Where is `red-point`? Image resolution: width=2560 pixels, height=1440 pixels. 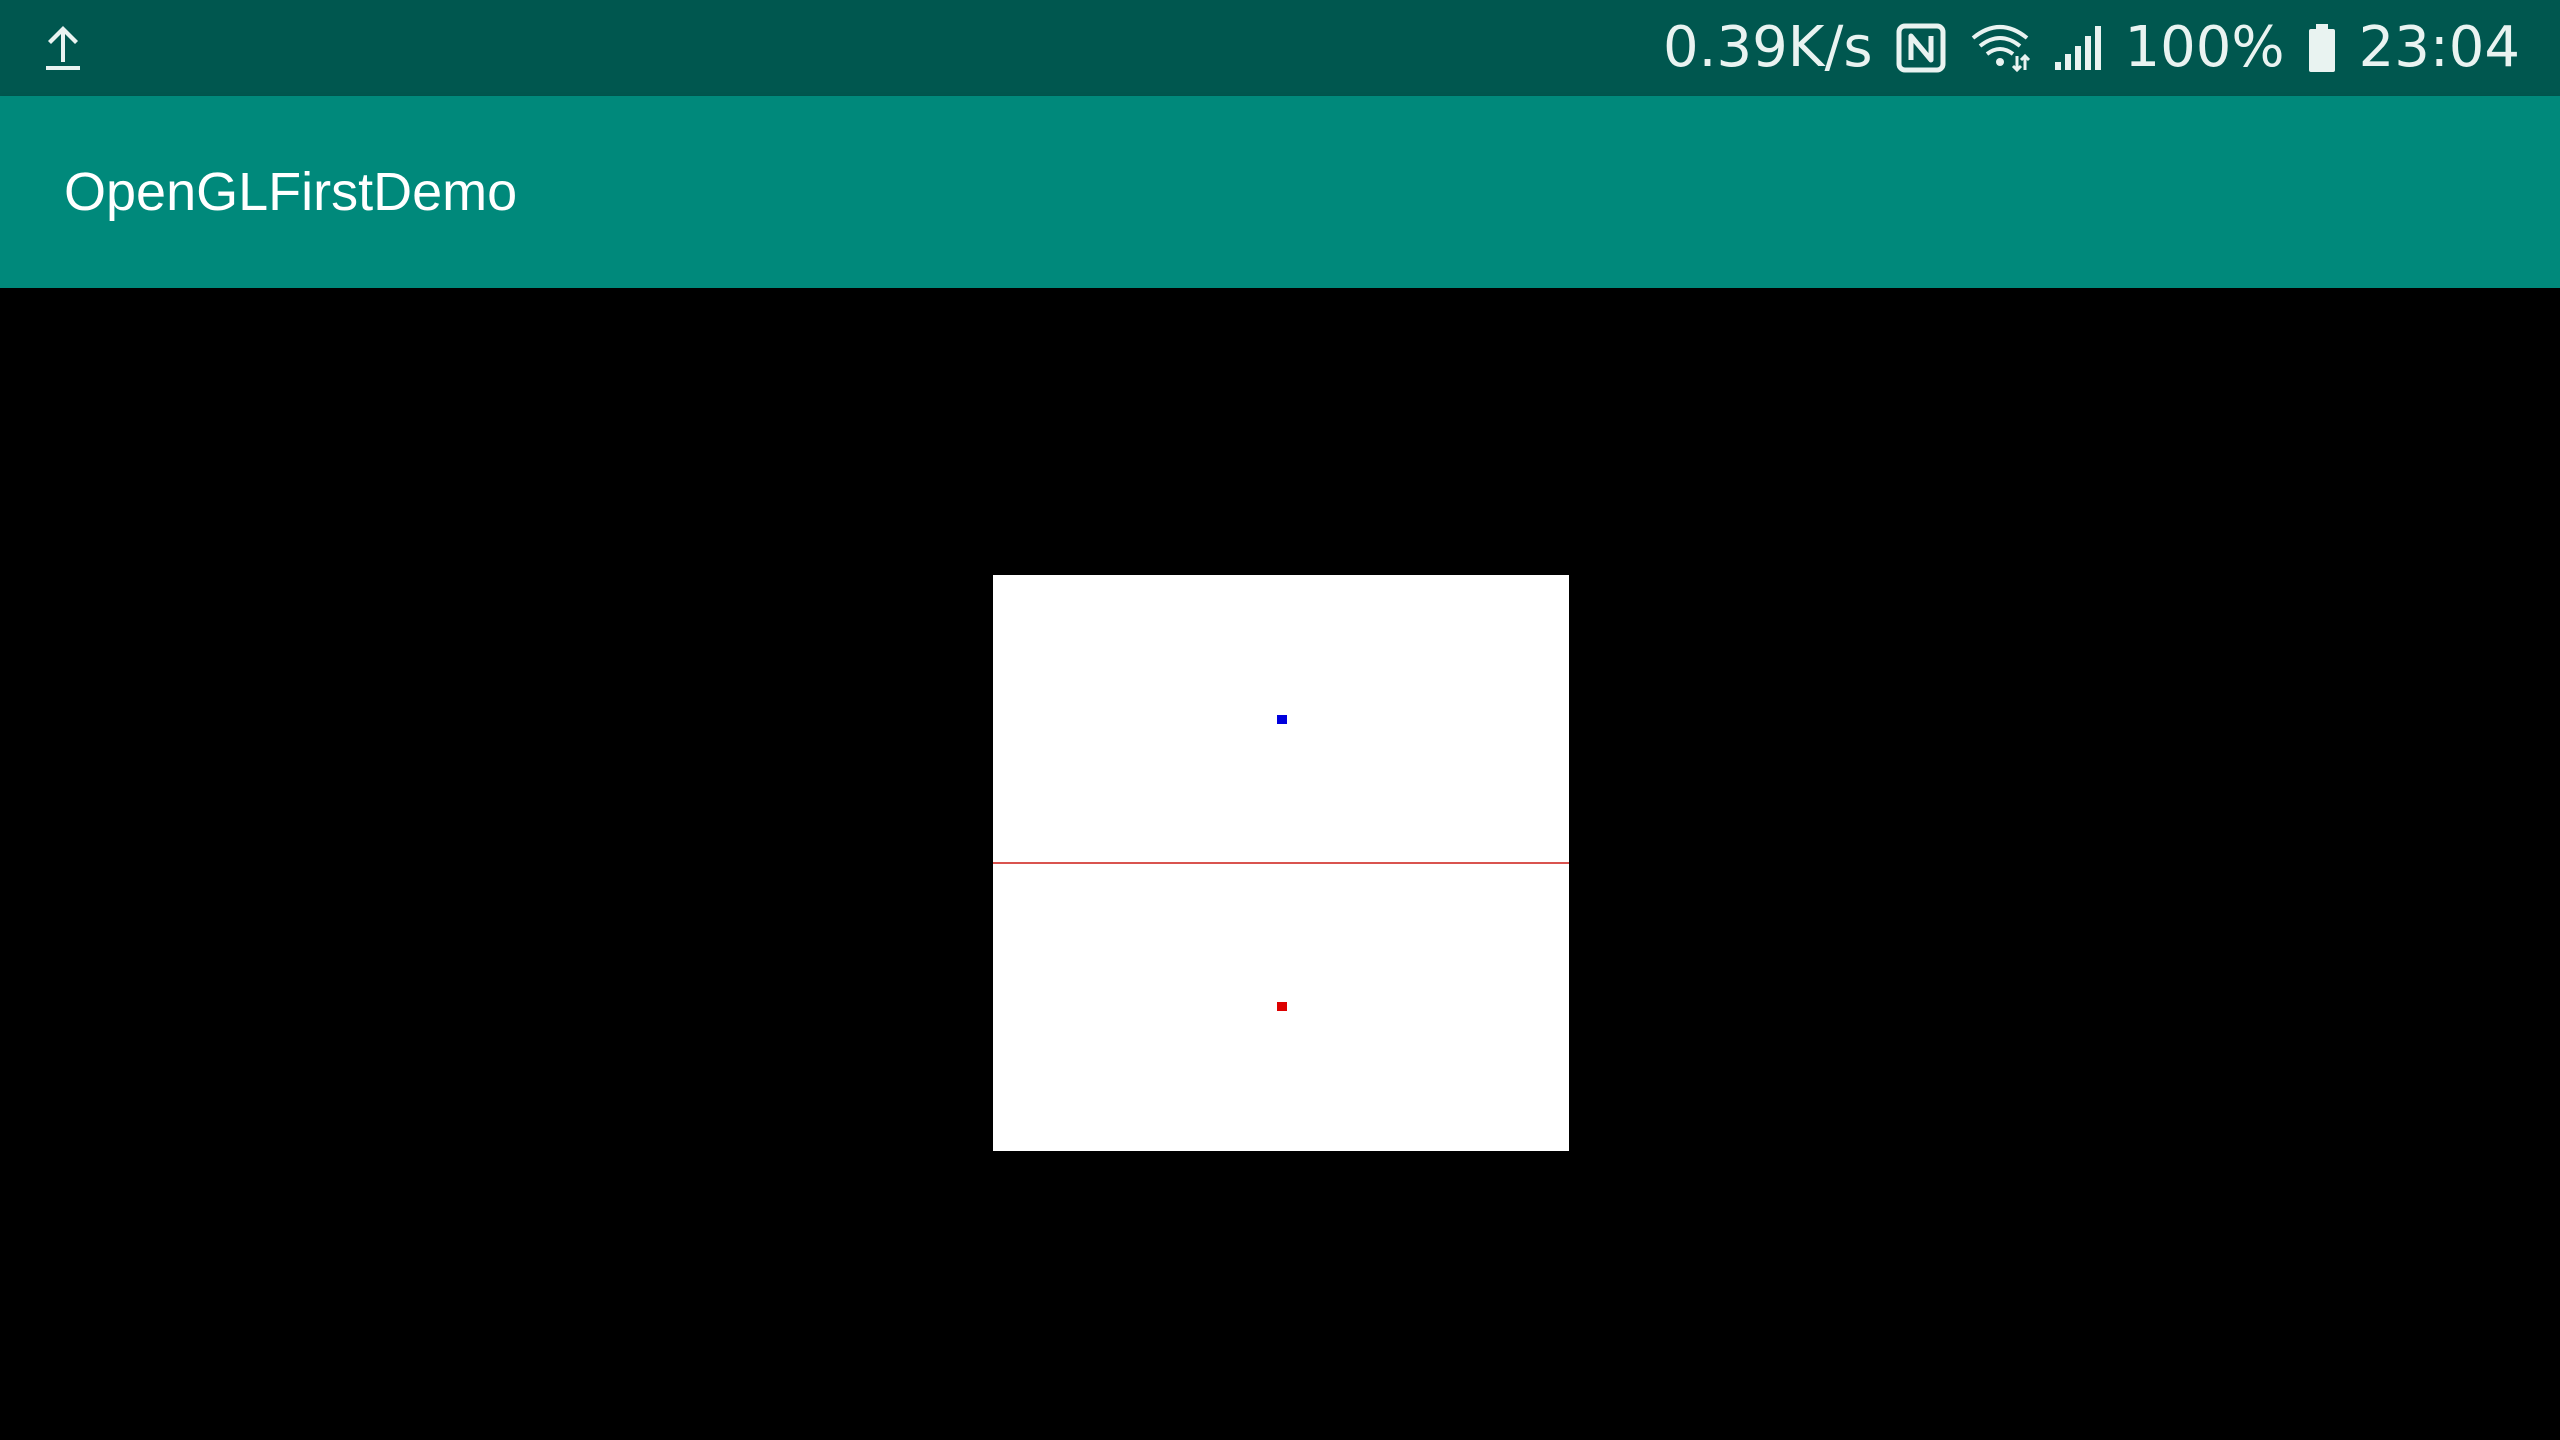
red-point is located at coordinates (1282, 1006).